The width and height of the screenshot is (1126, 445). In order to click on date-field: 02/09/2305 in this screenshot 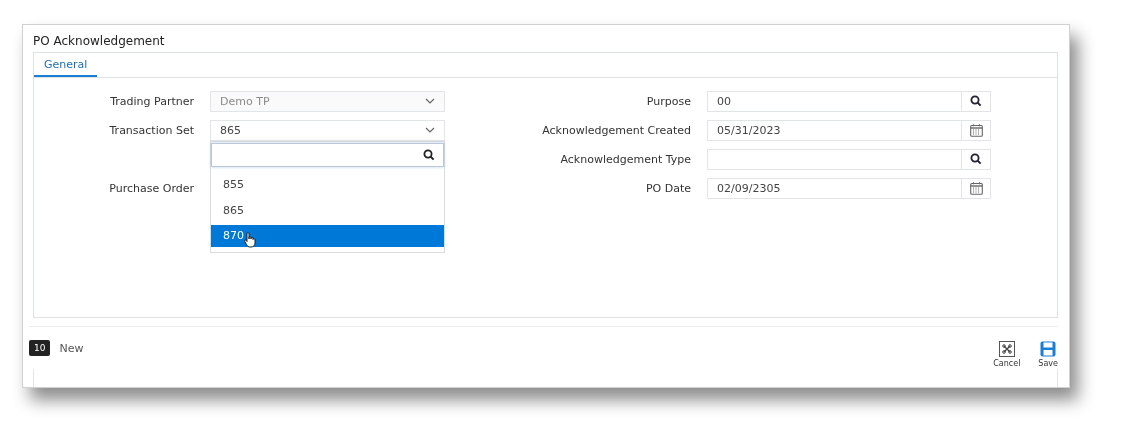, I will do `click(849, 188)`.